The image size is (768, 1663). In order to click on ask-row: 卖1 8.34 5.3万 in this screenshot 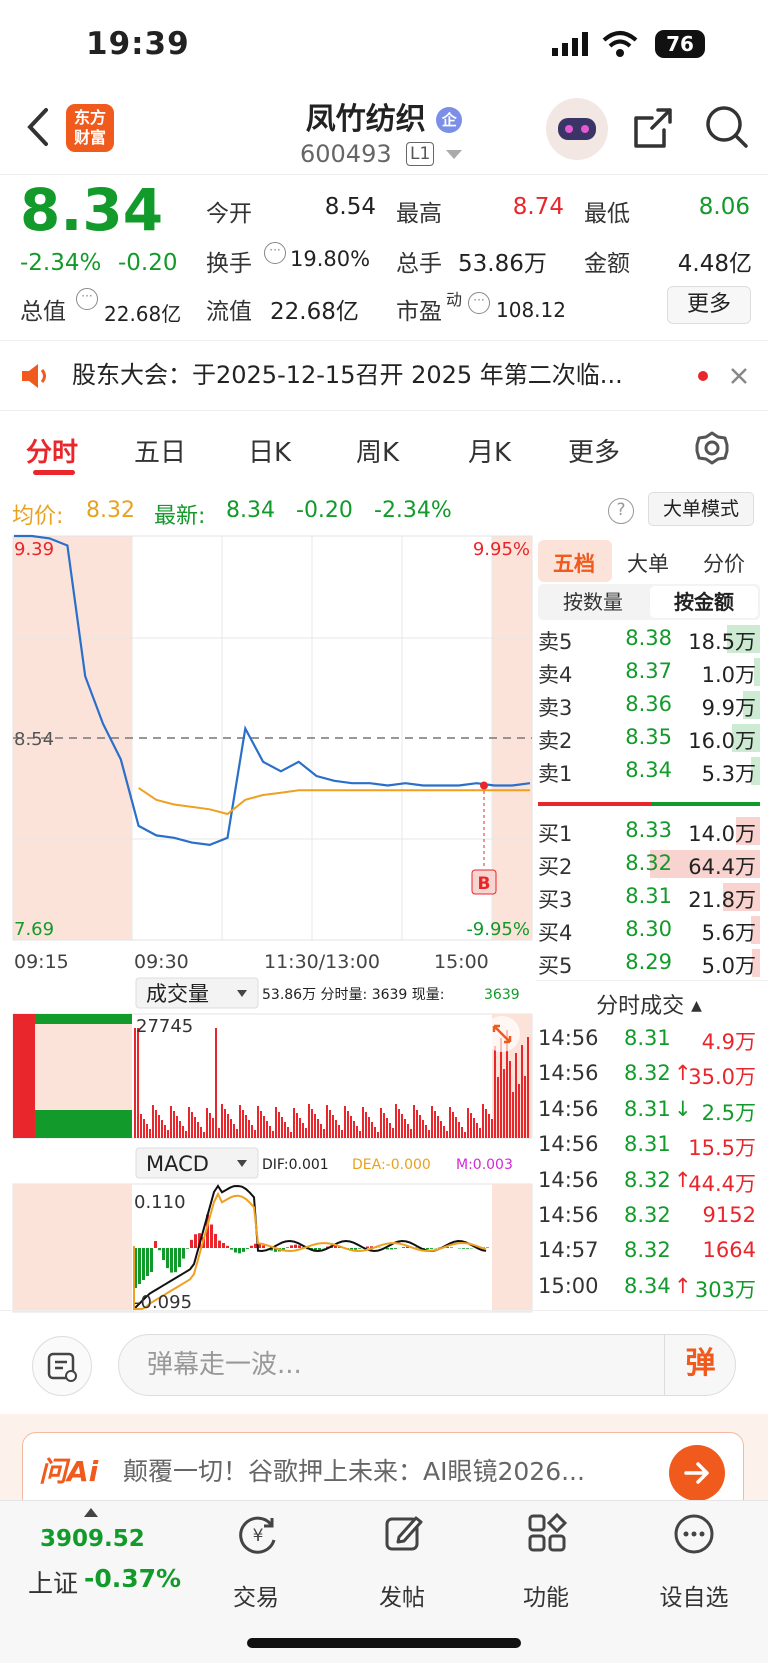, I will do `click(649, 771)`.